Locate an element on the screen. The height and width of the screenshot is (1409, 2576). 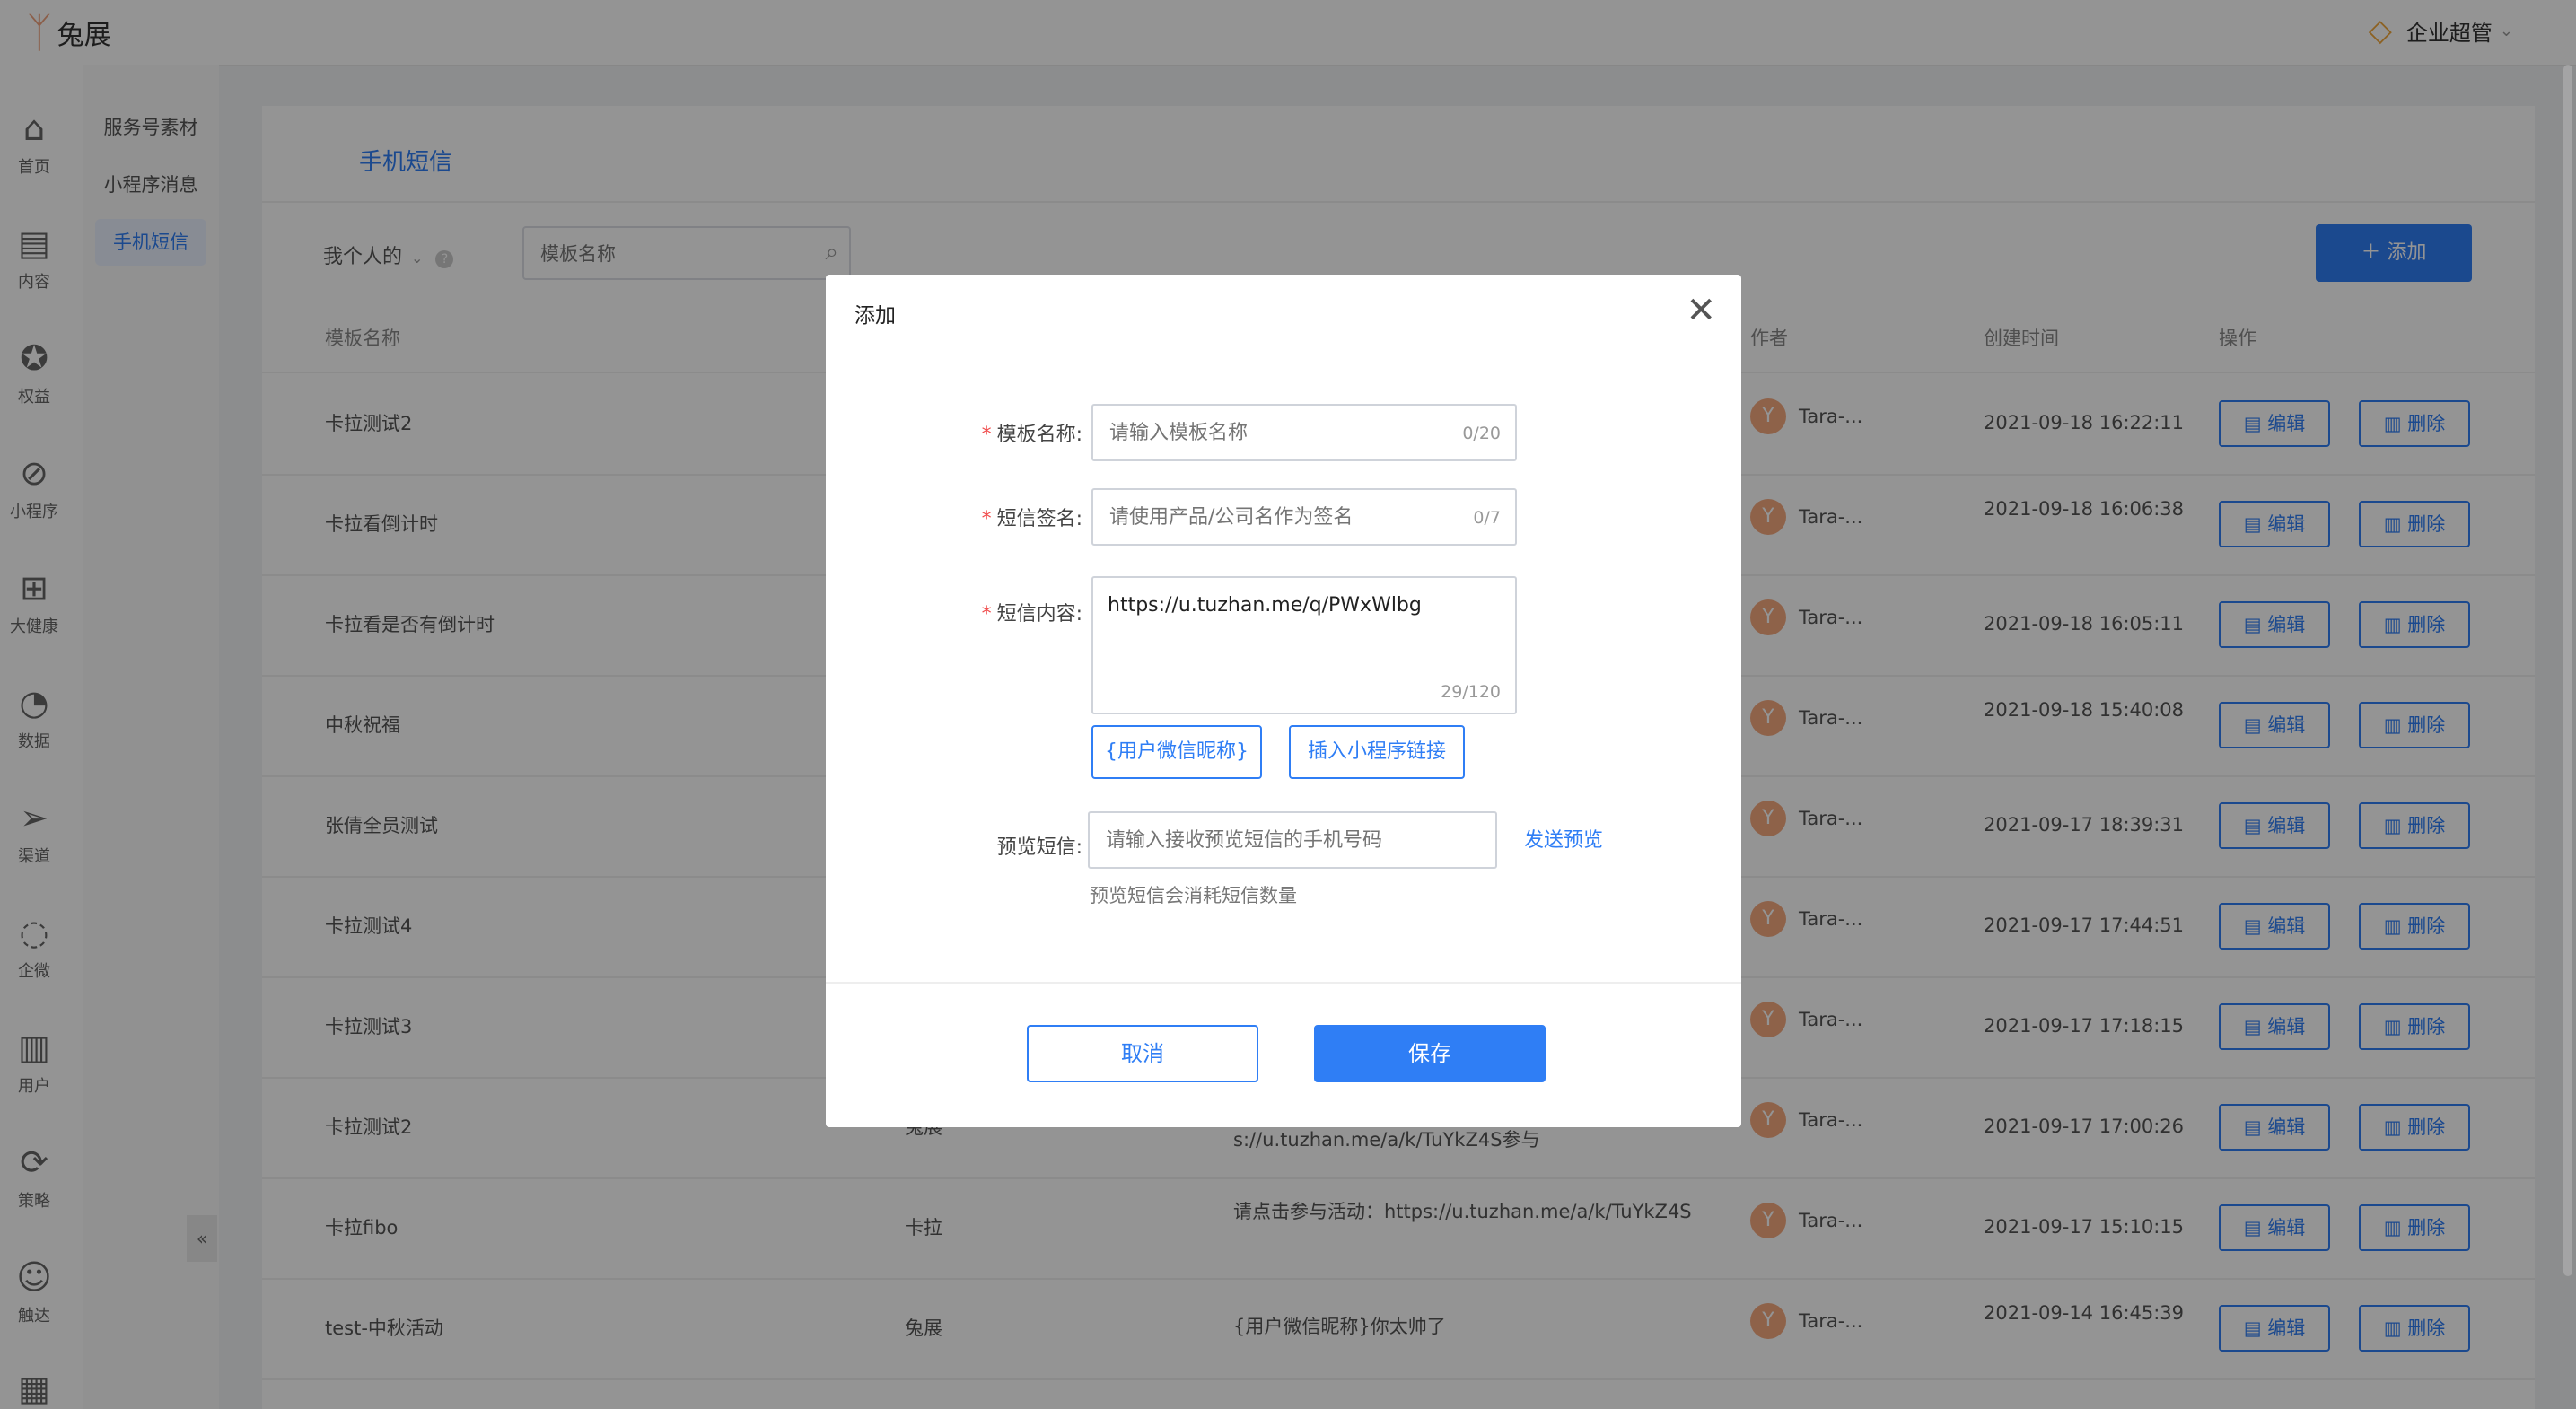
insert-nickname-button: {用户微信昵称} is located at coordinates (1176, 752).